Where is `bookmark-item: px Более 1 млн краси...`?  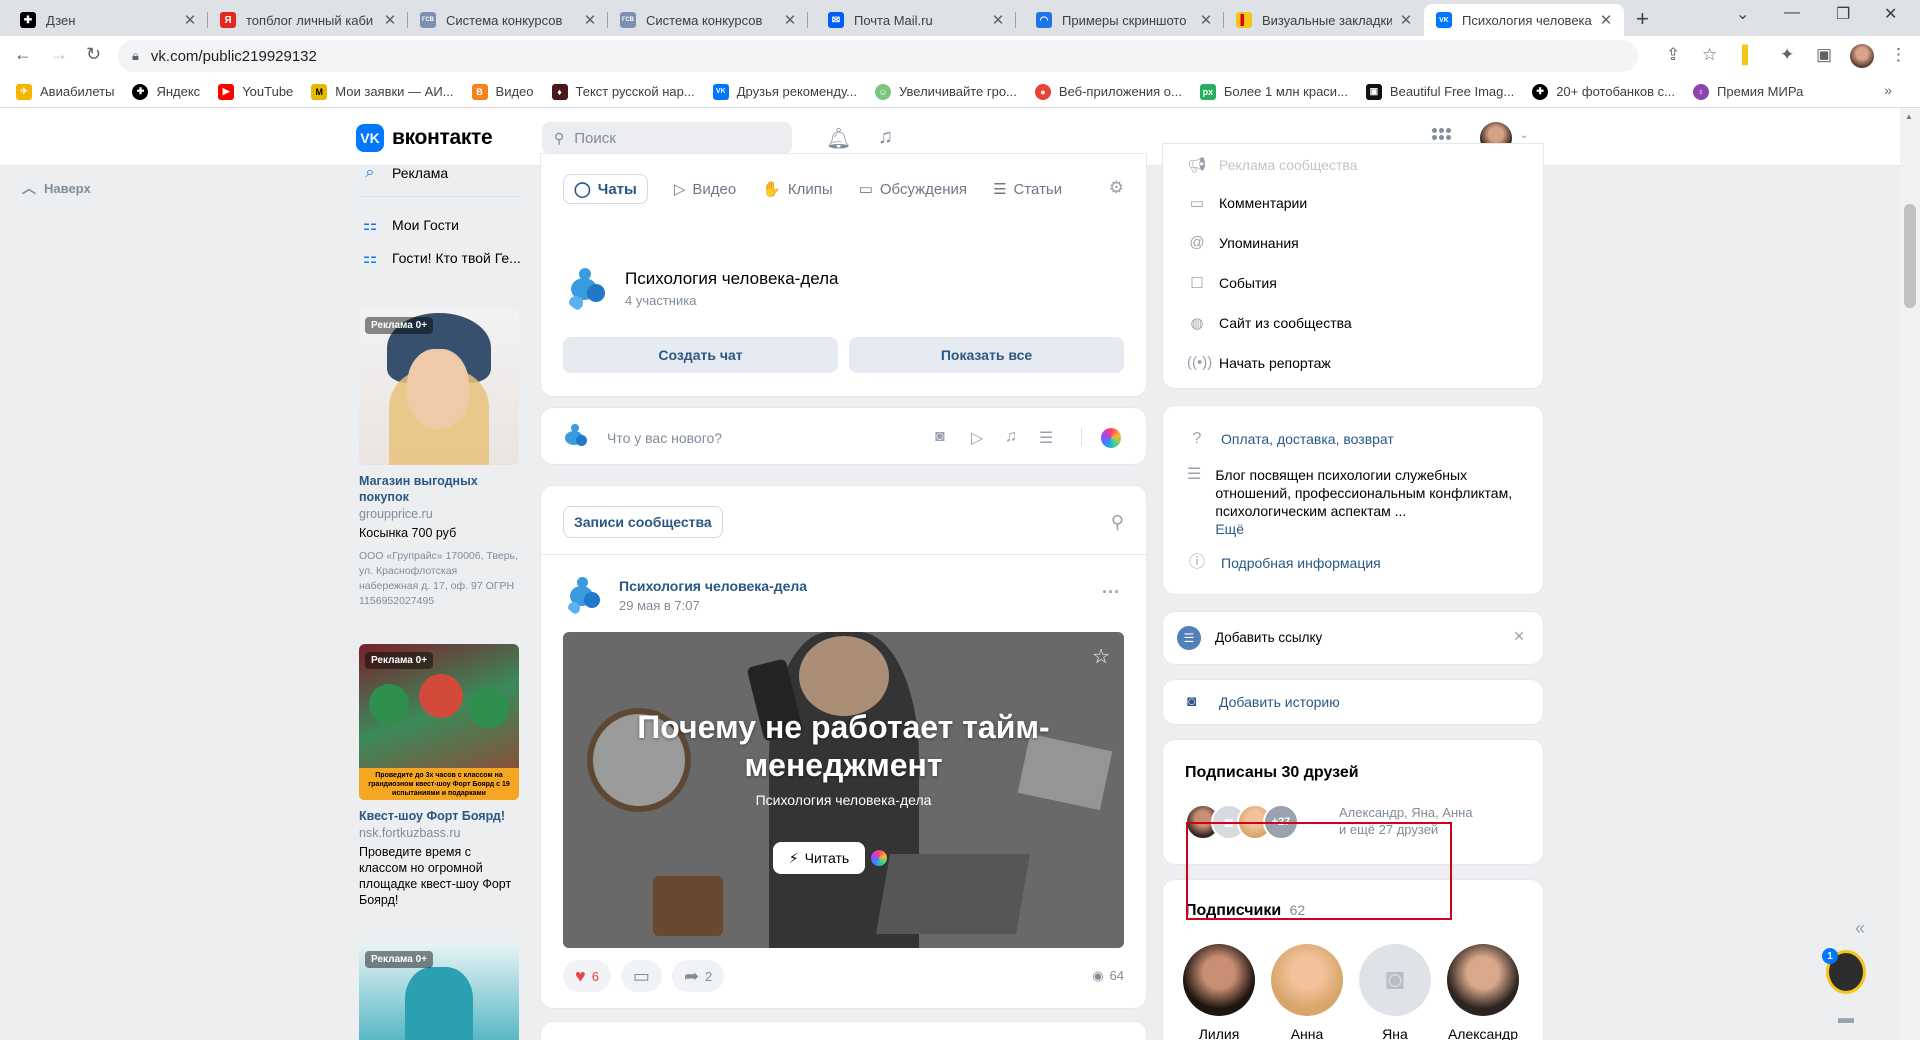
bookmark-item: px Более 1 млн краси... is located at coordinates (1273, 91).